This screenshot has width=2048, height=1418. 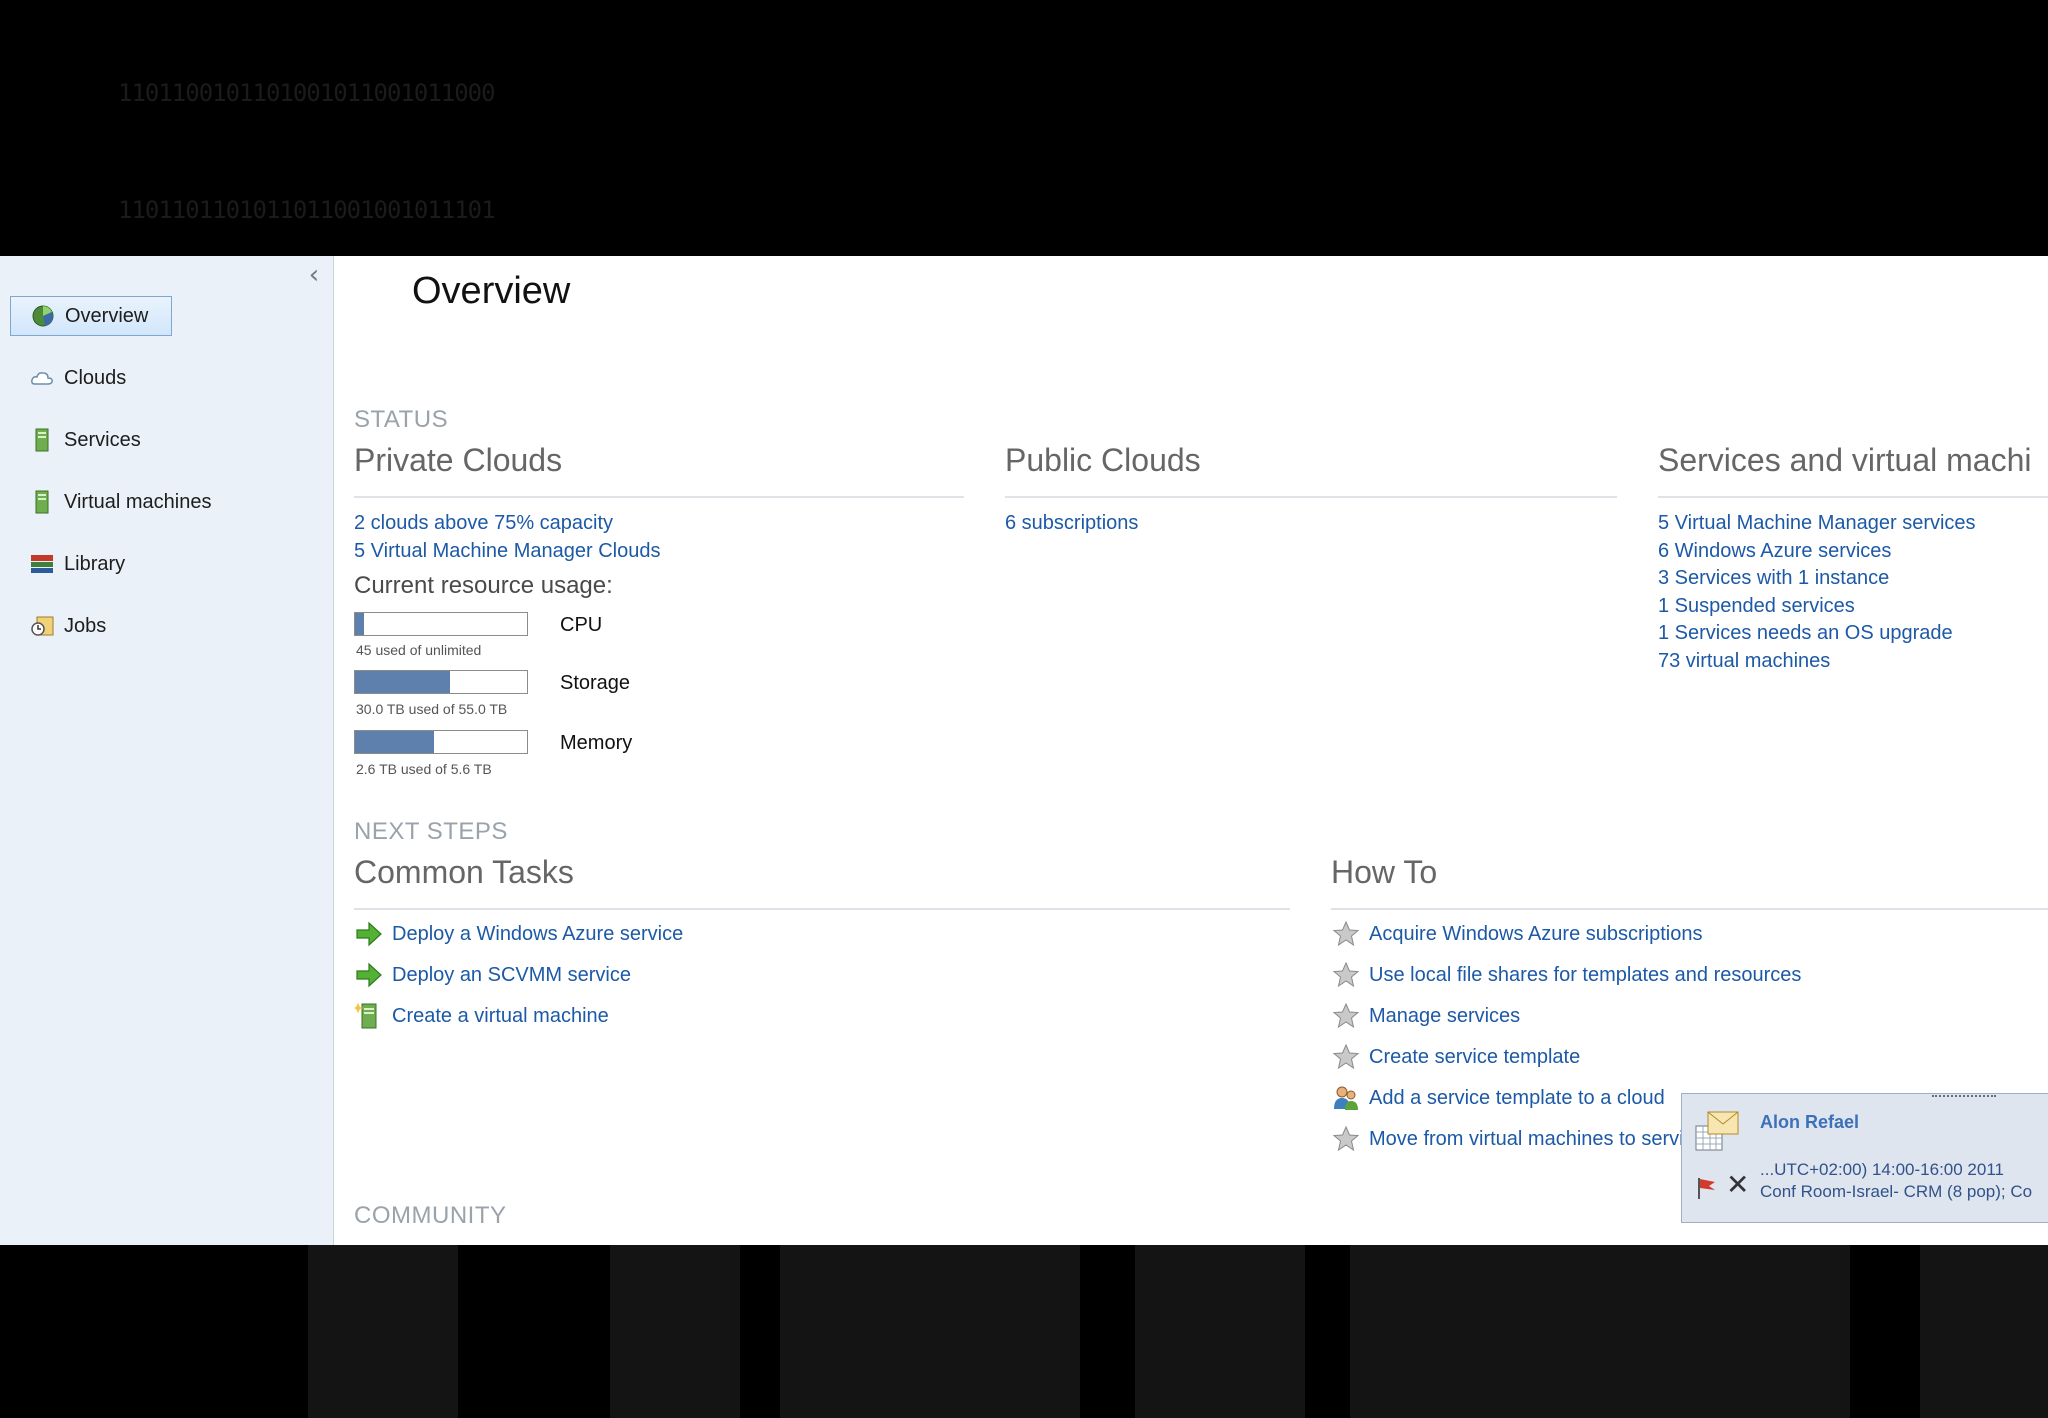 I want to click on how-to-item: Manage services, so click(x=1425, y=1016).